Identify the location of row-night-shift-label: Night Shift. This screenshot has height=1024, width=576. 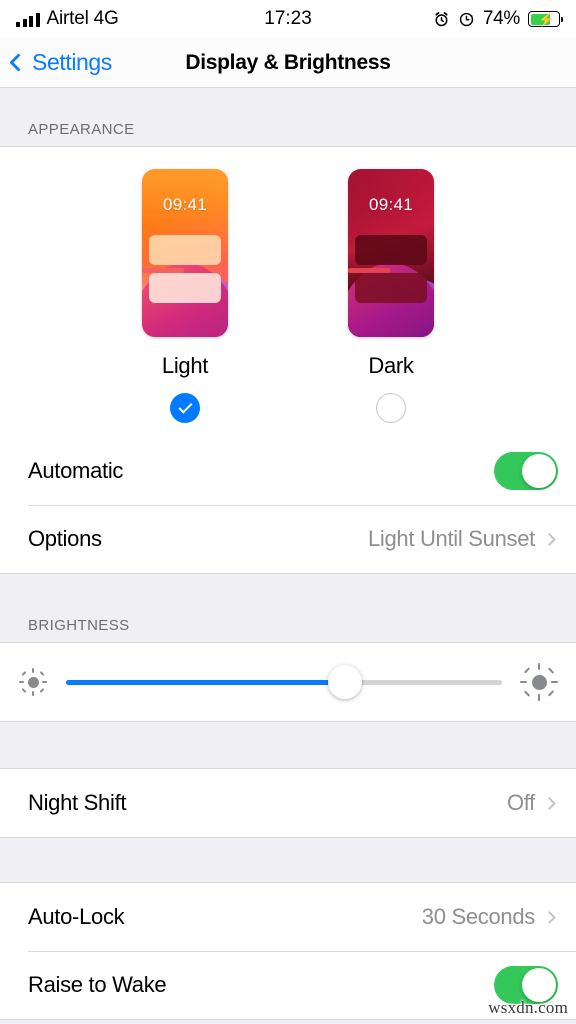
(77, 802).